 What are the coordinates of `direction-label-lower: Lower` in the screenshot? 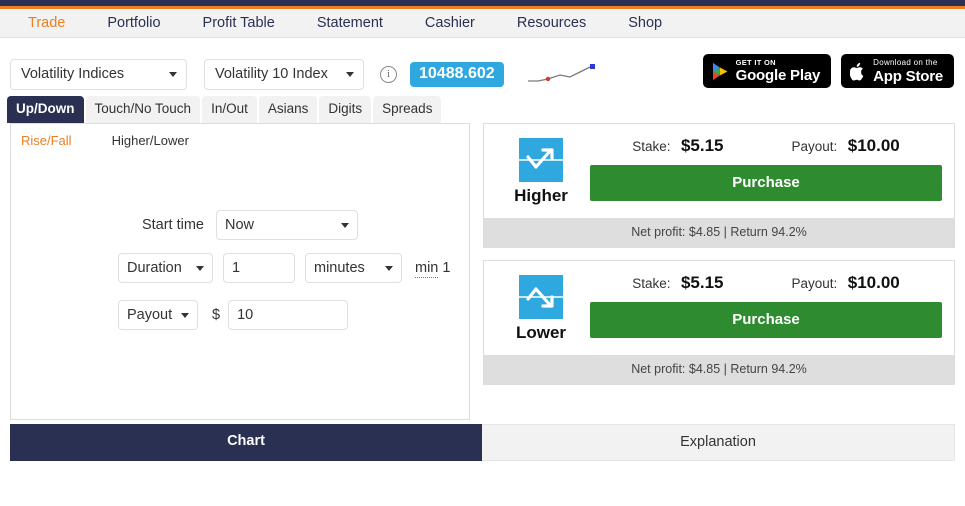 It's located at (541, 332).